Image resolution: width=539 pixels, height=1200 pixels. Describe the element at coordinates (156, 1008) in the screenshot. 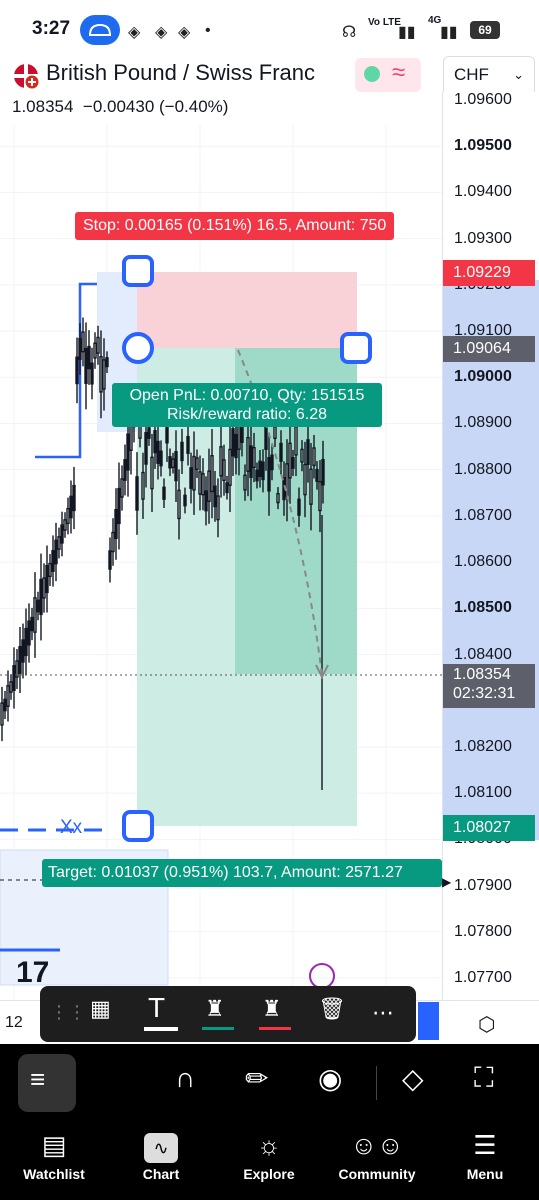

I see `text-icon: T` at that location.